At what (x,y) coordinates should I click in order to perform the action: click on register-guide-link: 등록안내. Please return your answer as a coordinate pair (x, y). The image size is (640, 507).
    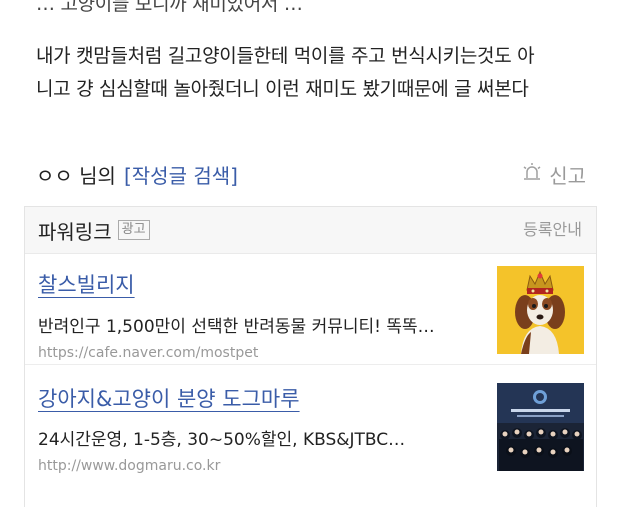
    Looking at the image, I should click on (552, 230).